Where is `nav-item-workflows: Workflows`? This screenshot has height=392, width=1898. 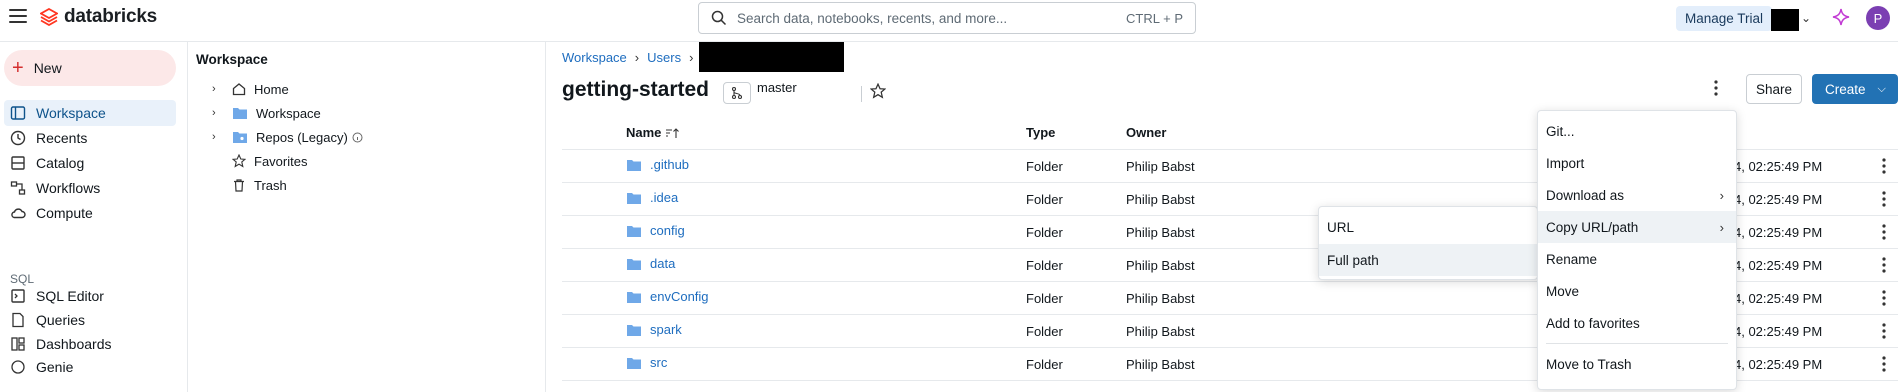
nav-item-workflows: Workflows is located at coordinates (90, 188).